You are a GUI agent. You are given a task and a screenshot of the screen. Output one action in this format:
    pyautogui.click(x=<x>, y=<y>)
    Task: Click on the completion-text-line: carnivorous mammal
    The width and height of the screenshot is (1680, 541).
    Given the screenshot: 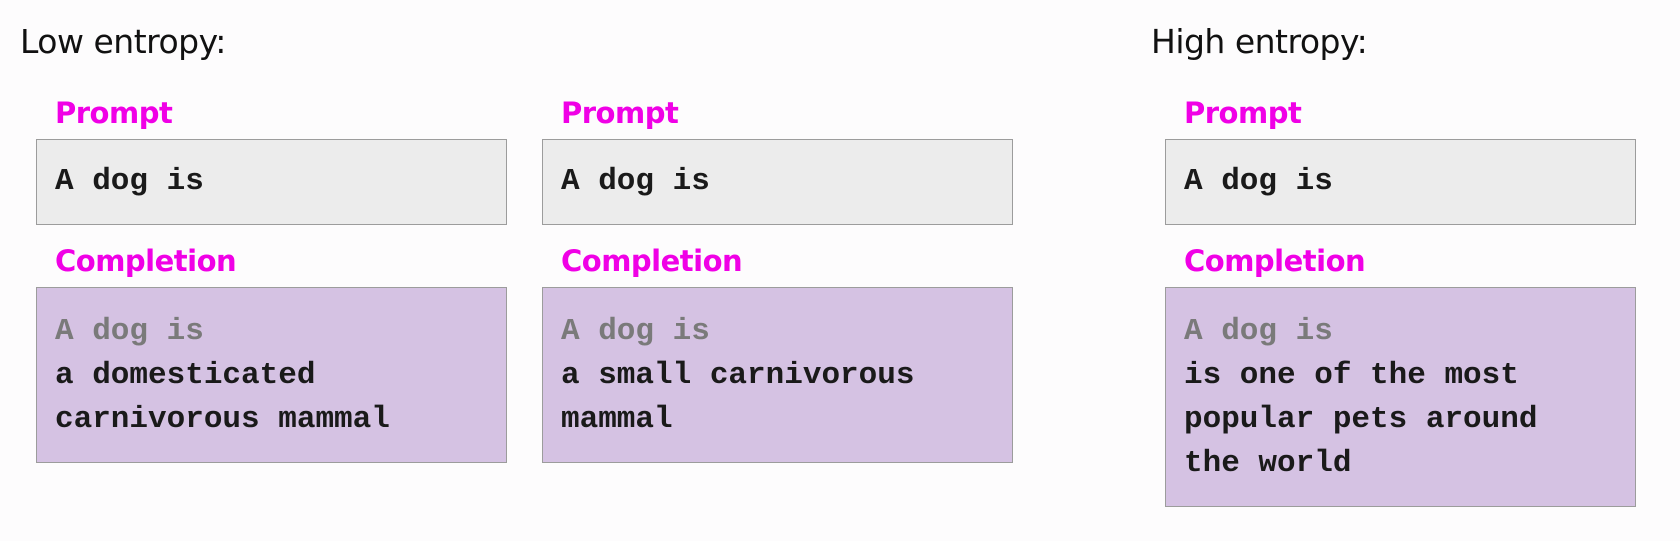 What is the action you would take?
    pyautogui.click(x=222, y=419)
    